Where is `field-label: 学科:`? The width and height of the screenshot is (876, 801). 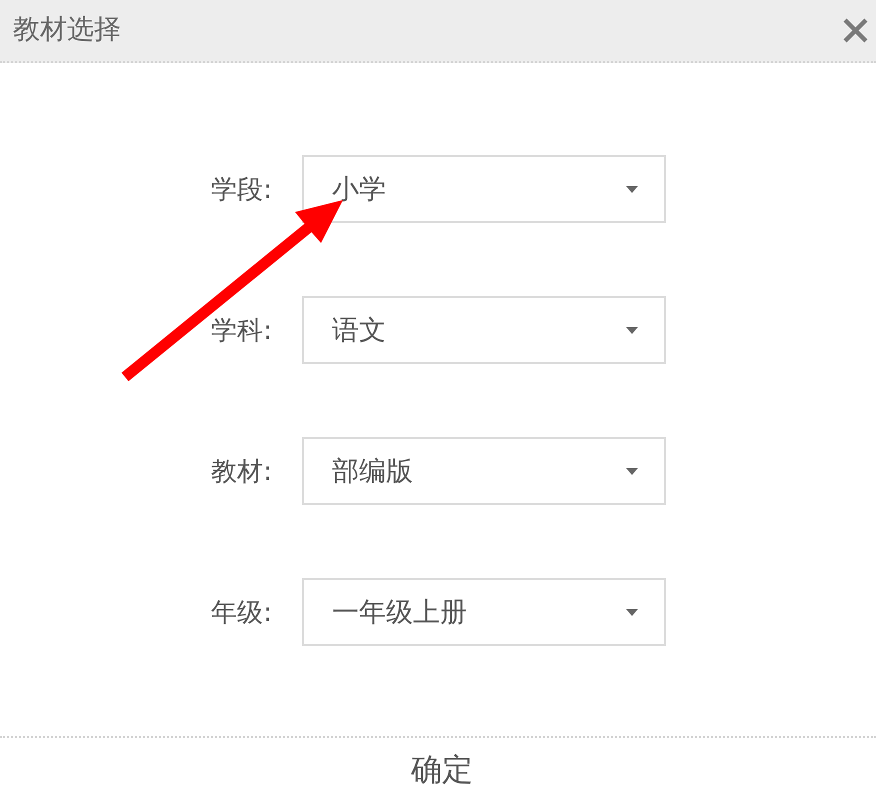 field-label: 学科: is located at coordinates (241, 331).